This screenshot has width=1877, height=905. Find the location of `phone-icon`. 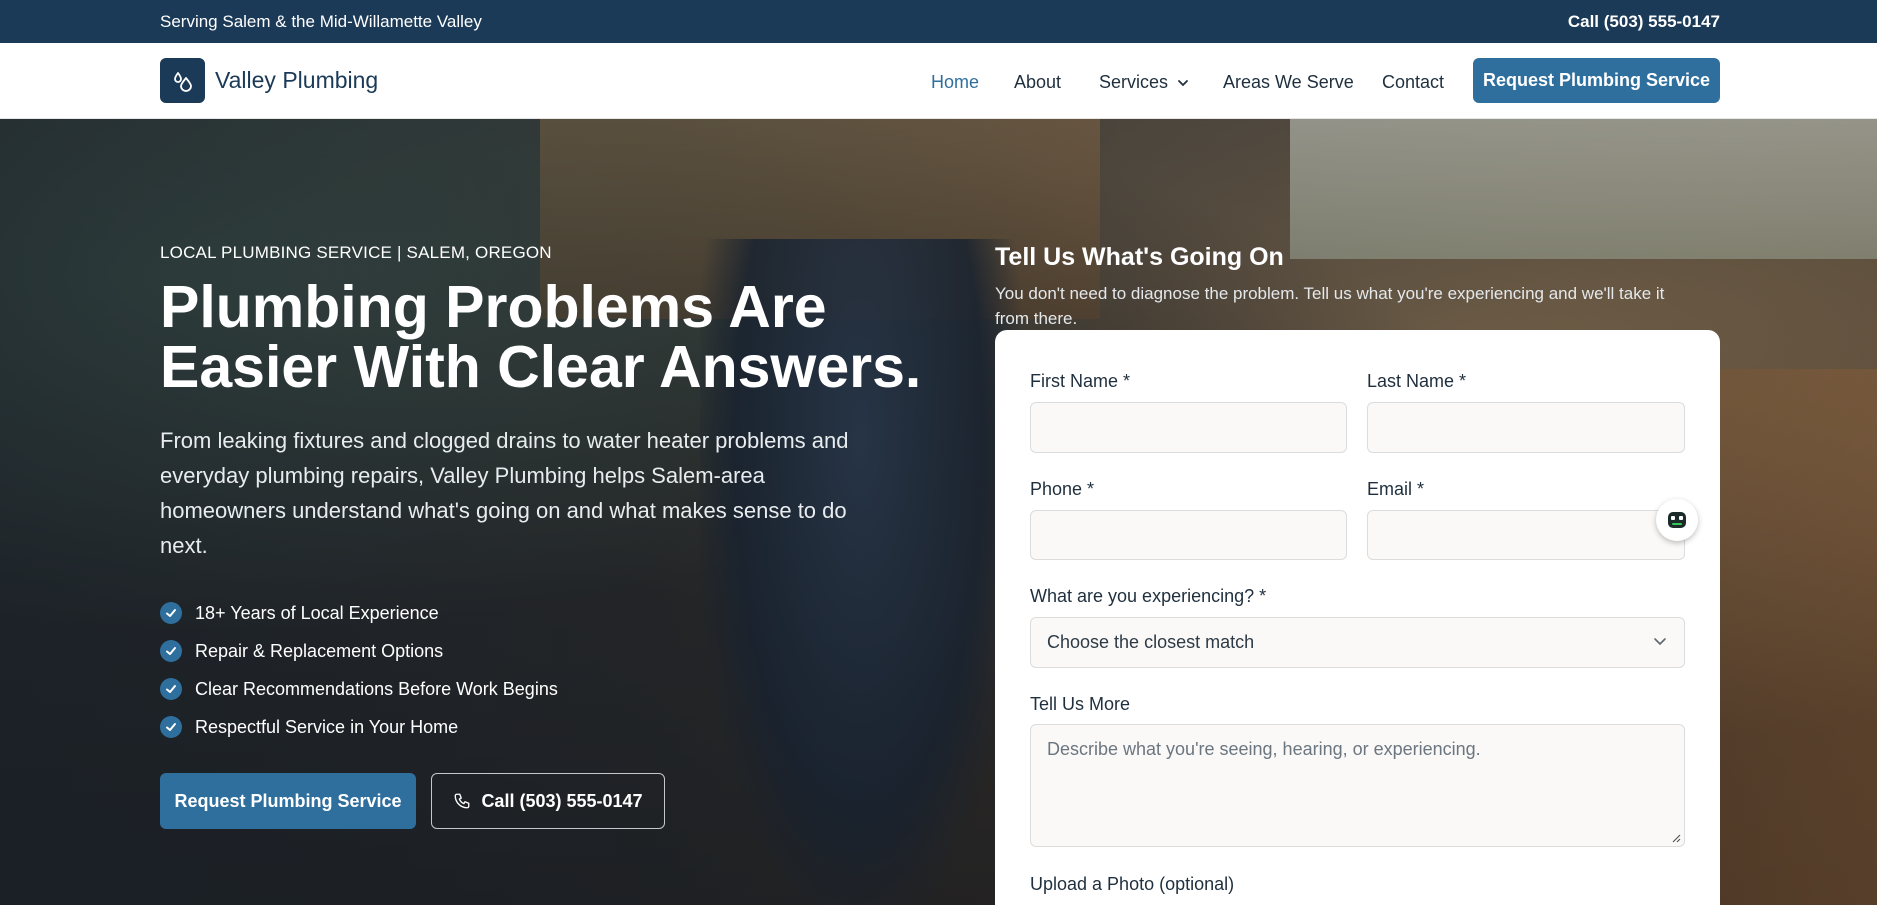

phone-icon is located at coordinates (462, 801).